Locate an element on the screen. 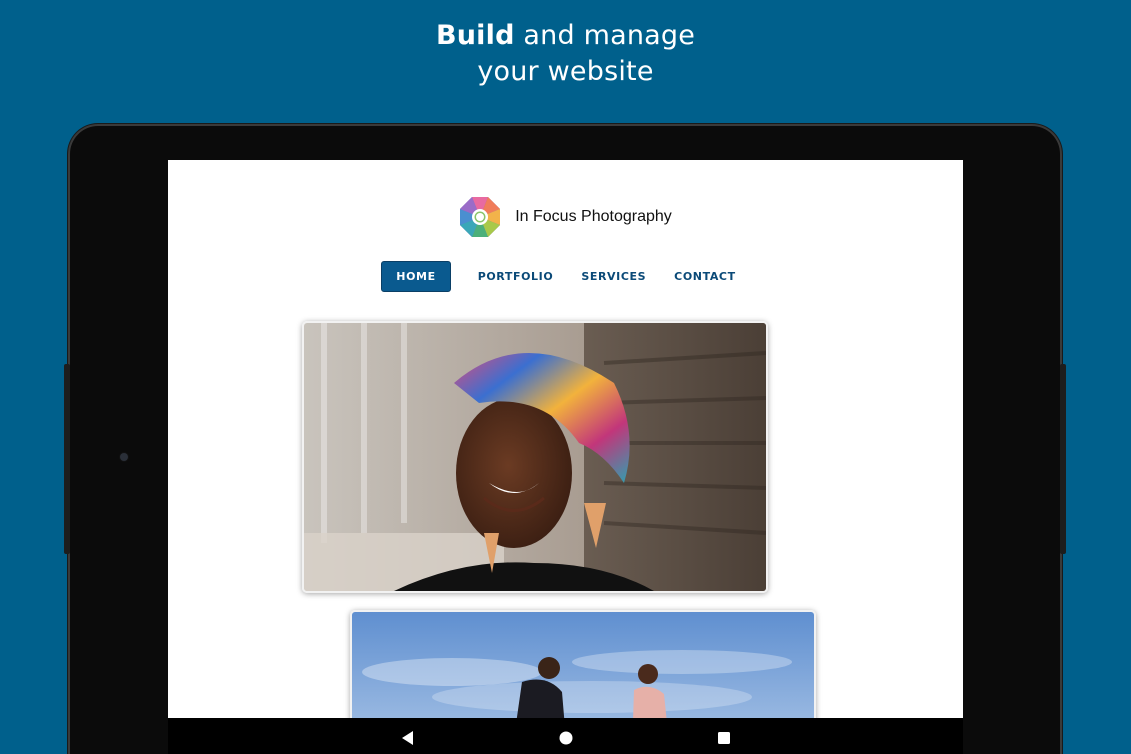  multicolor-octagon-logo-icon is located at coordinates (480, 217).